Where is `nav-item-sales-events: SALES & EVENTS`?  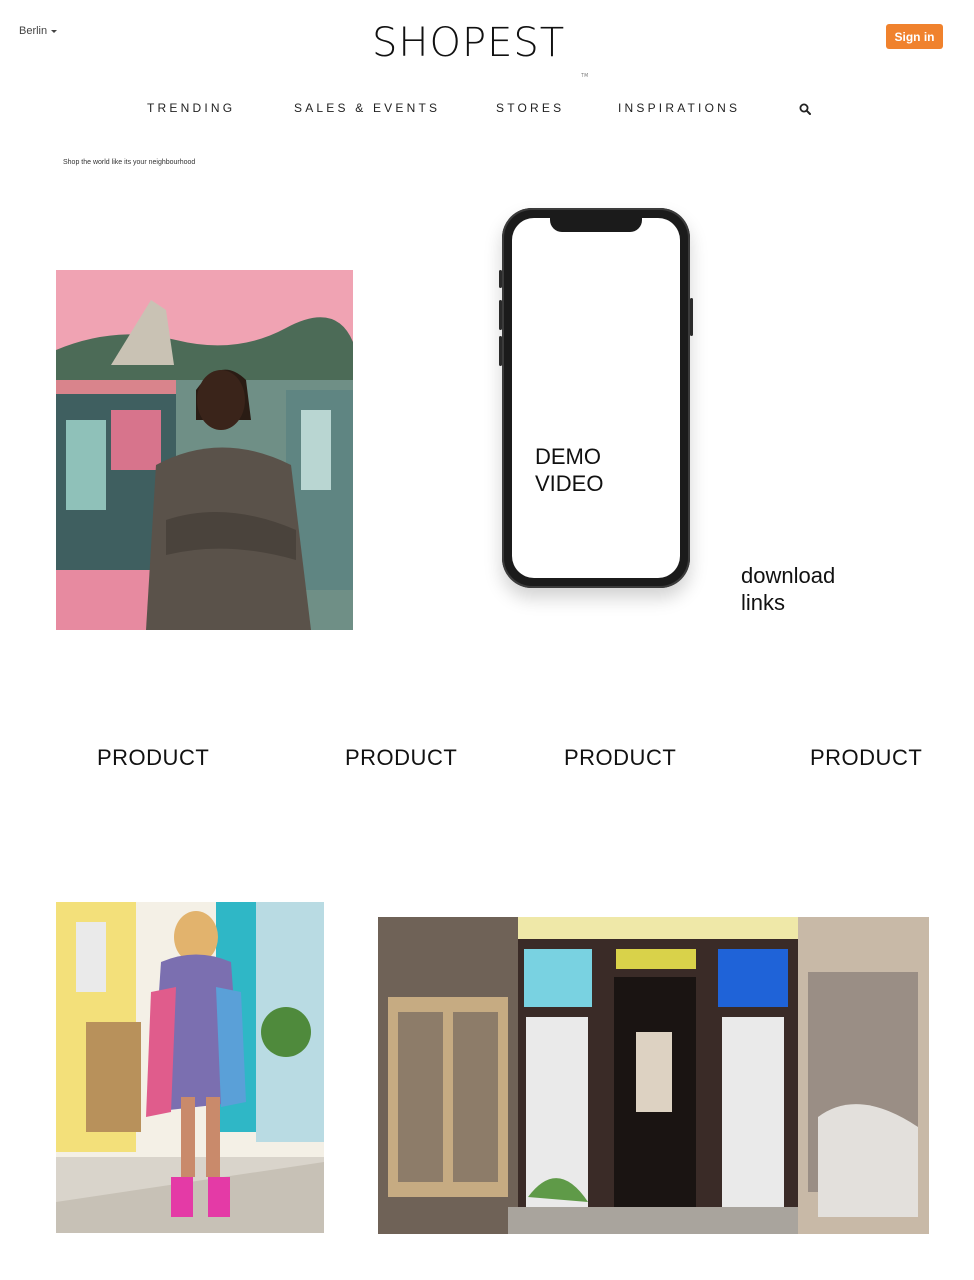 nav-item-sales-events: SALES & EVENTS is located at coordinates (367, 108).